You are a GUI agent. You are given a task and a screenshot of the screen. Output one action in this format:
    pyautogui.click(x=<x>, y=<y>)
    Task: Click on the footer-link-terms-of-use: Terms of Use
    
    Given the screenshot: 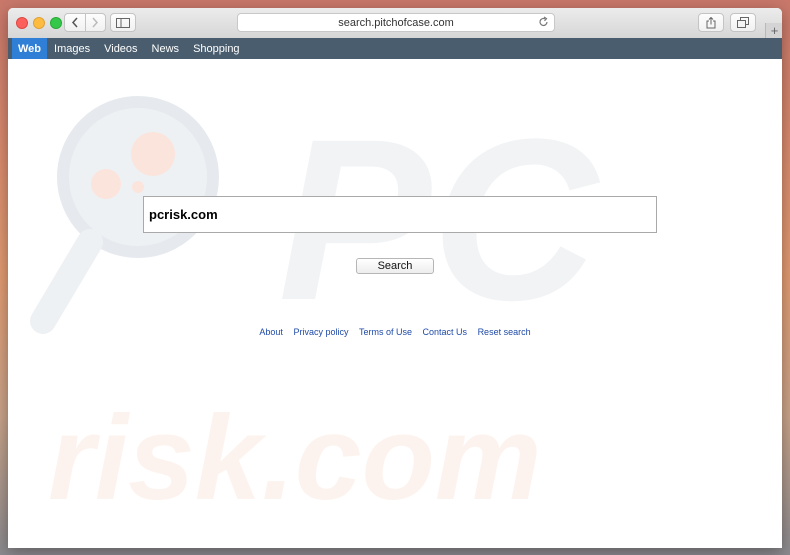 What is the action you would take?
    pyautogui.click(x=385, y=332)
    